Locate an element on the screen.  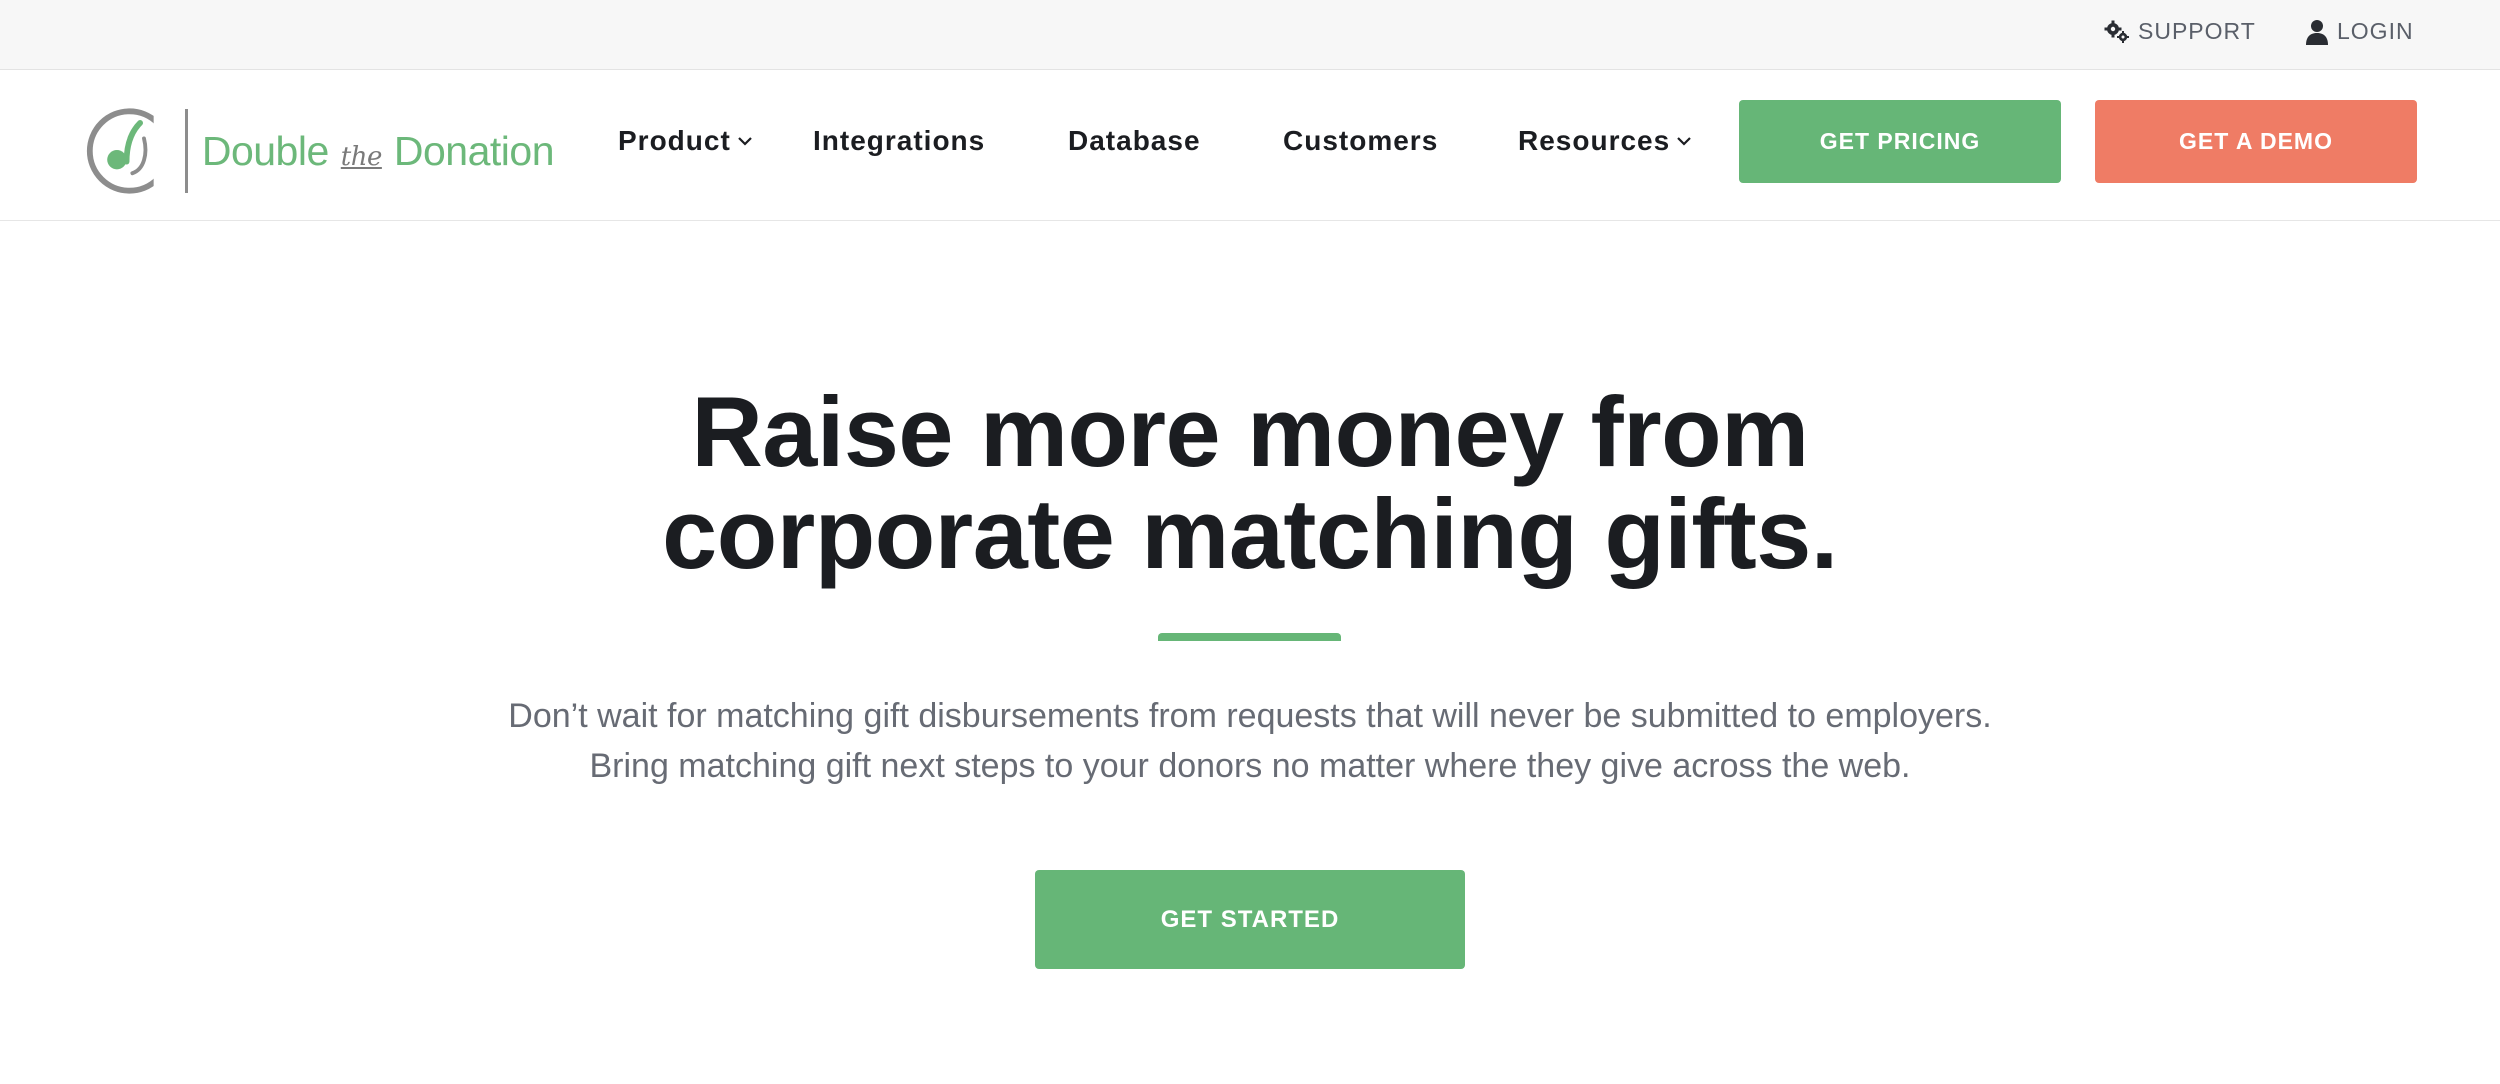
support-label: SUPPORT is located at coordinates (2197, 31).